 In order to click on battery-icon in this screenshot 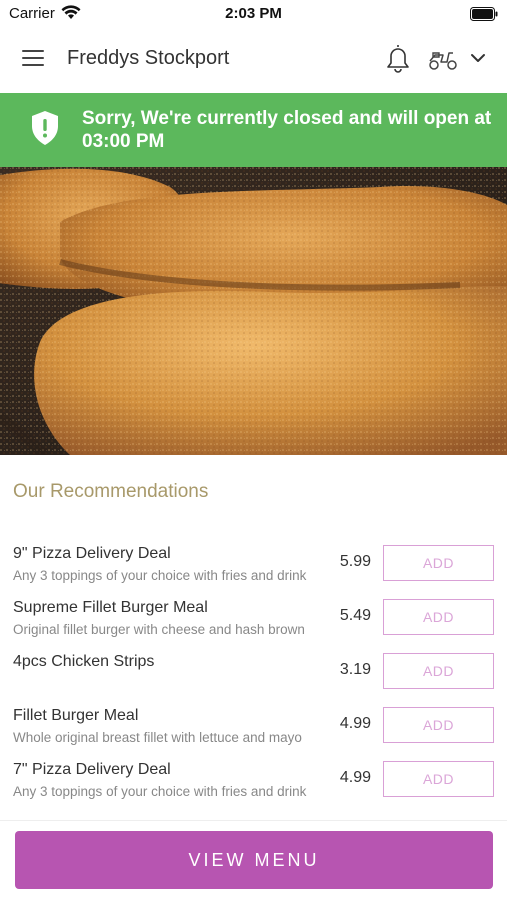, I will do `click(484, 14)`.